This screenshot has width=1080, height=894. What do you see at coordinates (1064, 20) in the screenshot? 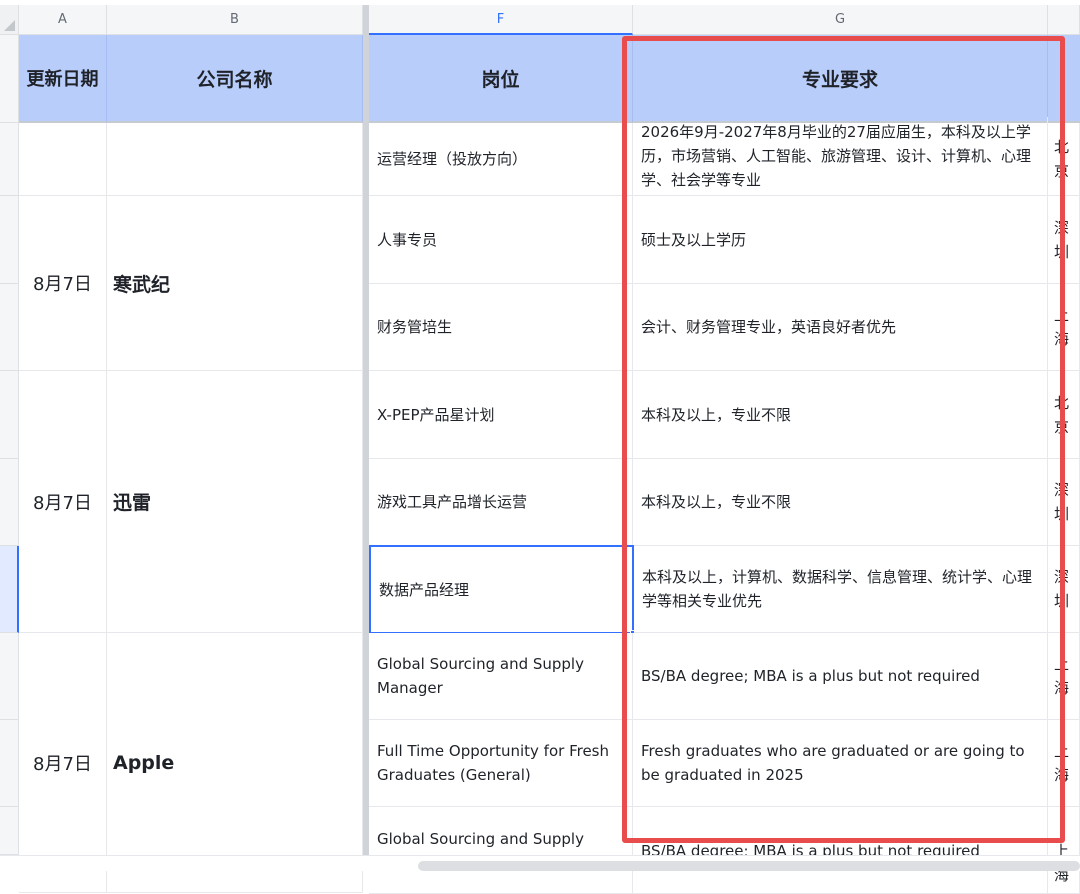
I see `column-header-h` at bounding box center [1064, 20].